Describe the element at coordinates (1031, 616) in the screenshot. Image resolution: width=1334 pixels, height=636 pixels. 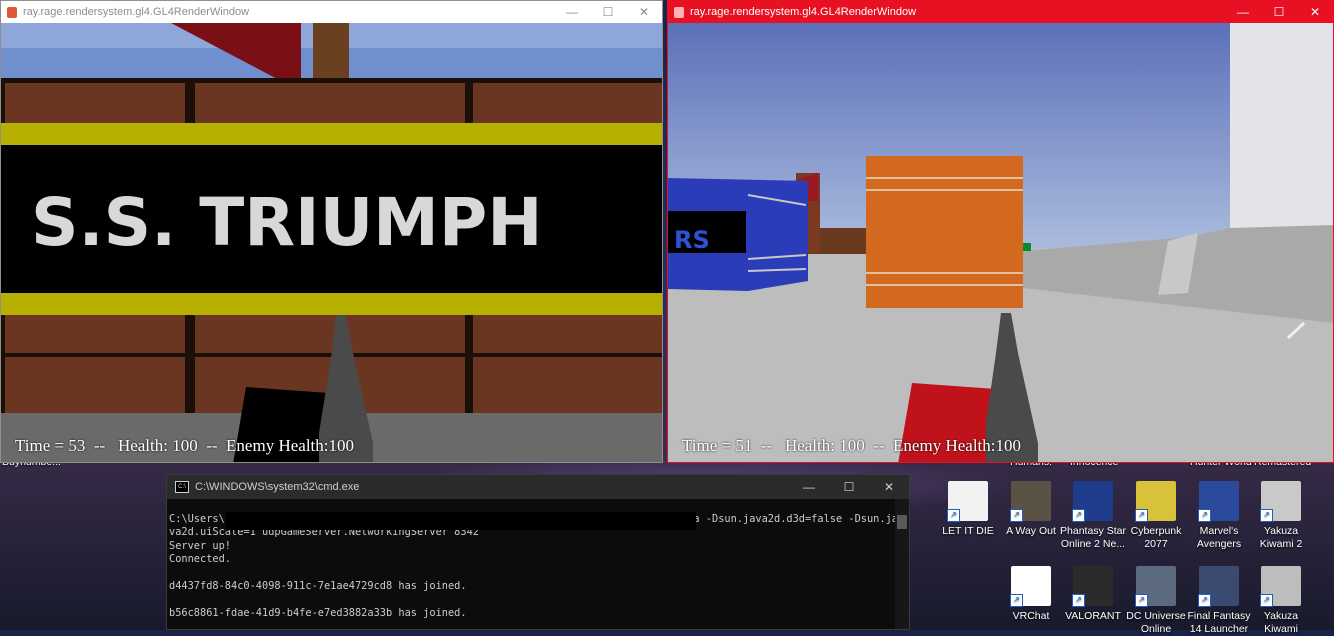
I see `shortcut-label: VRChat` at that location.